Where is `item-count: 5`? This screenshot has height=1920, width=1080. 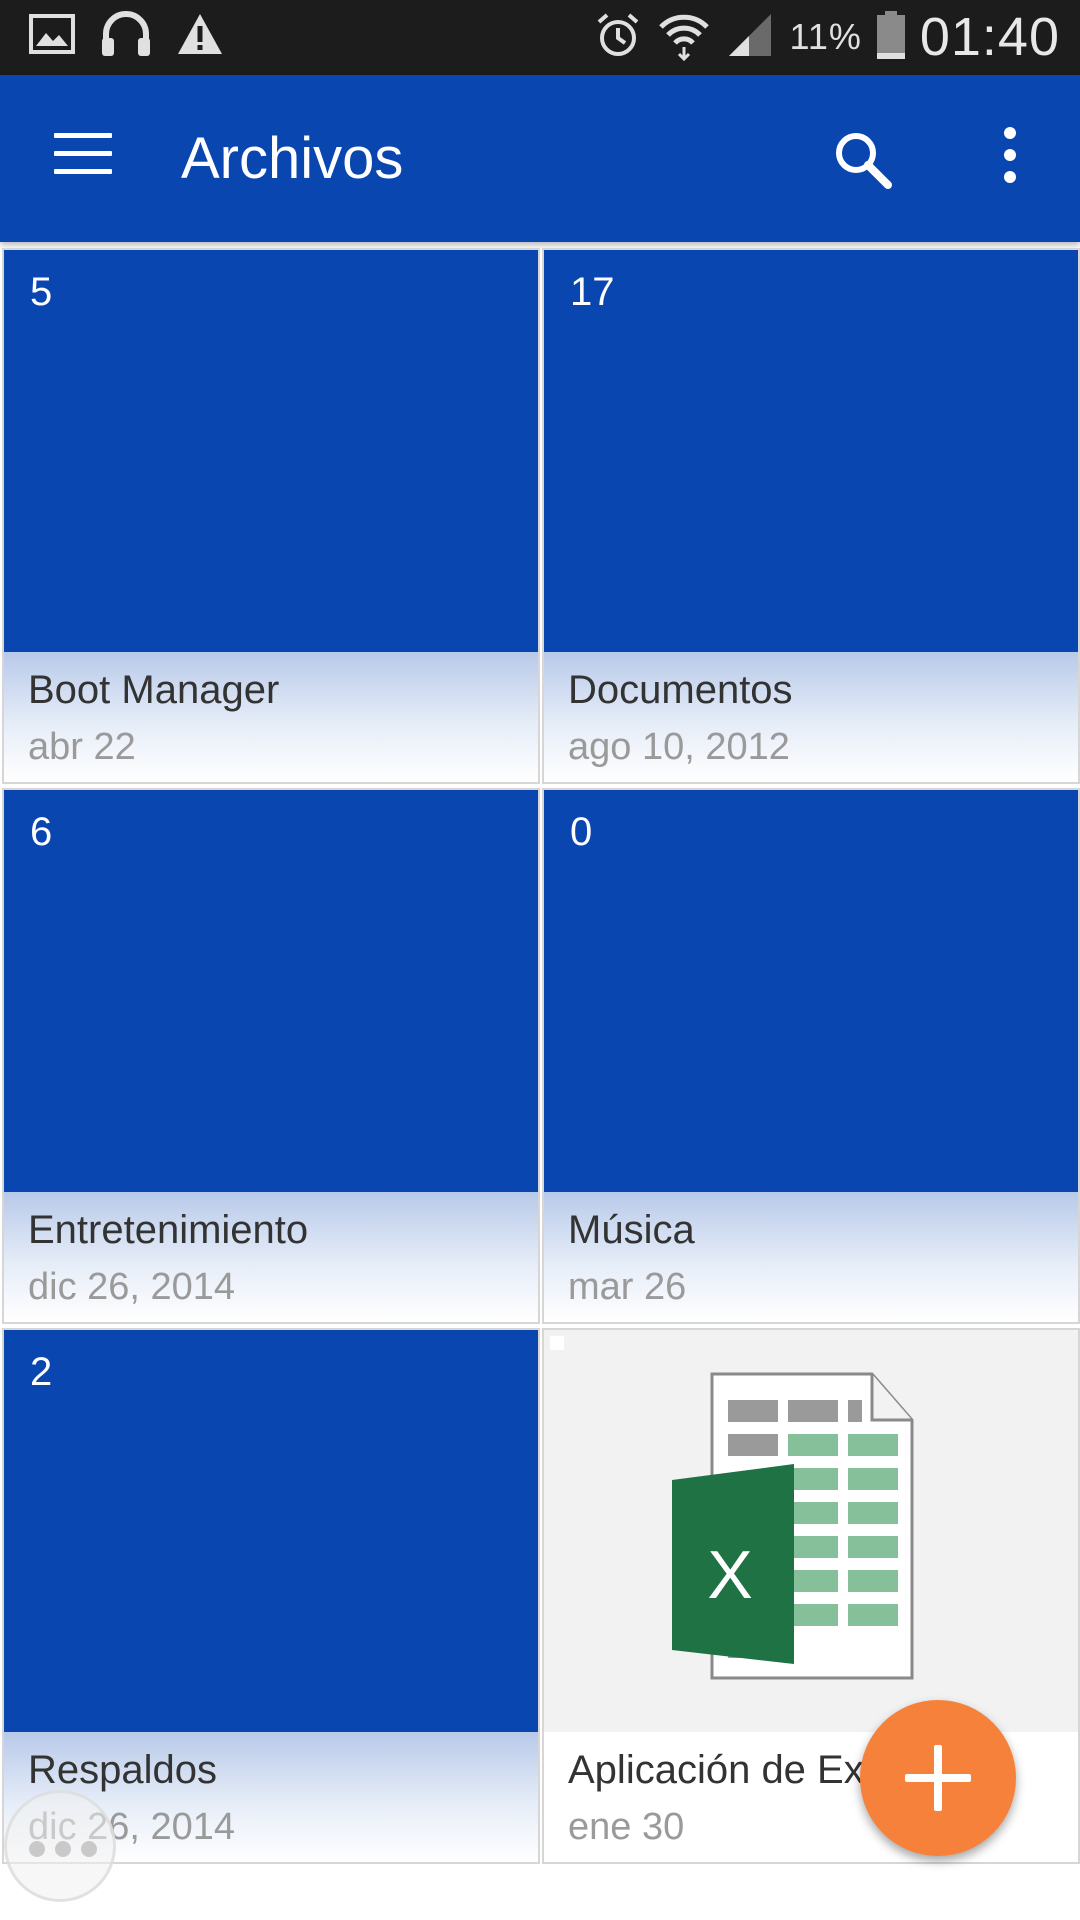 item-count: 5 is located at coordinates (41, 292).